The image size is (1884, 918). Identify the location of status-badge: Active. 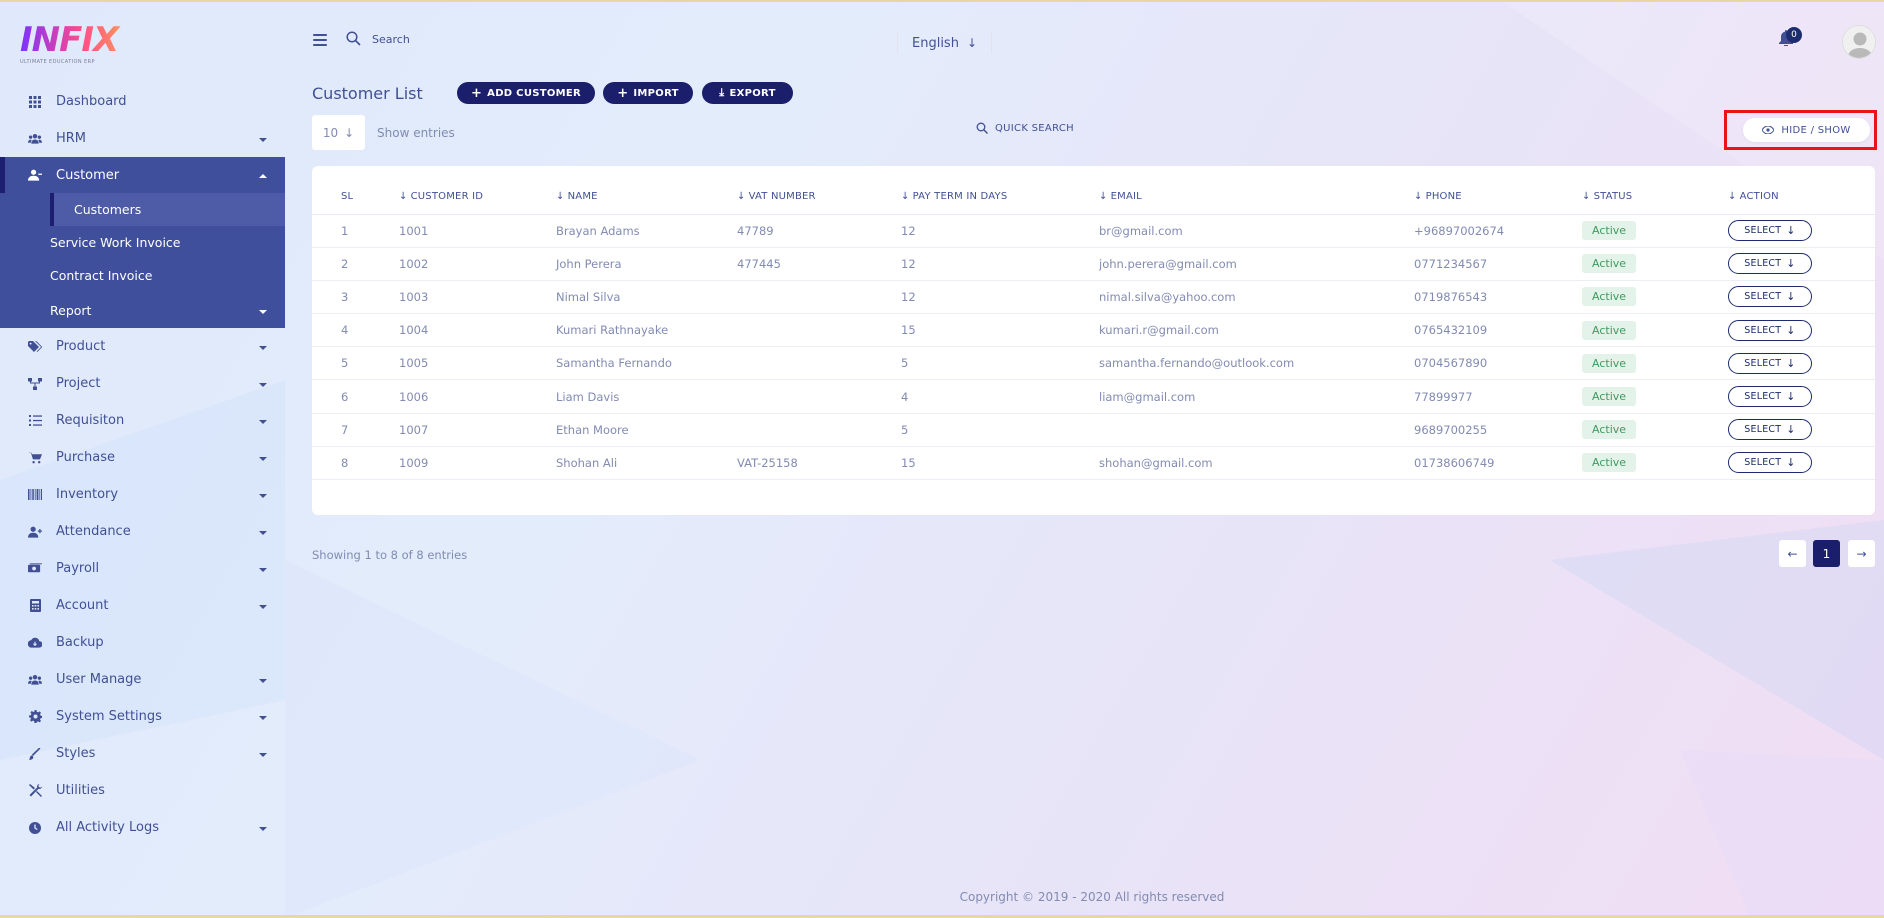
(1609, 463).